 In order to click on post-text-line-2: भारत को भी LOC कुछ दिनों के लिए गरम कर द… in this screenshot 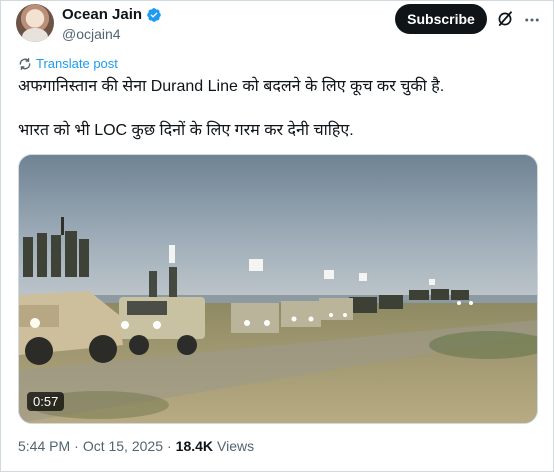, I will do `click(186, 130)`.